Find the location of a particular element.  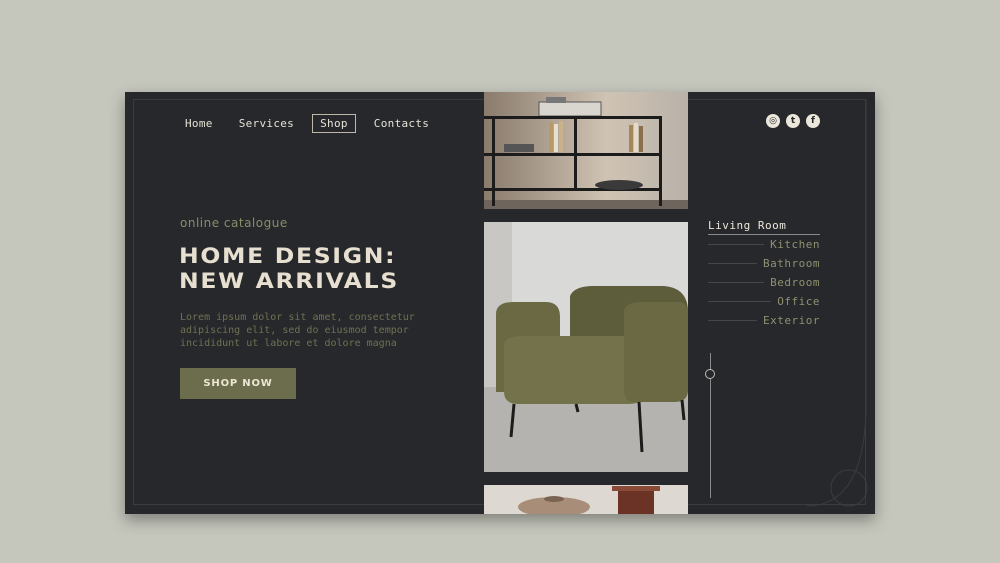

twitter-icon: t is located at coordinates (793, 121).